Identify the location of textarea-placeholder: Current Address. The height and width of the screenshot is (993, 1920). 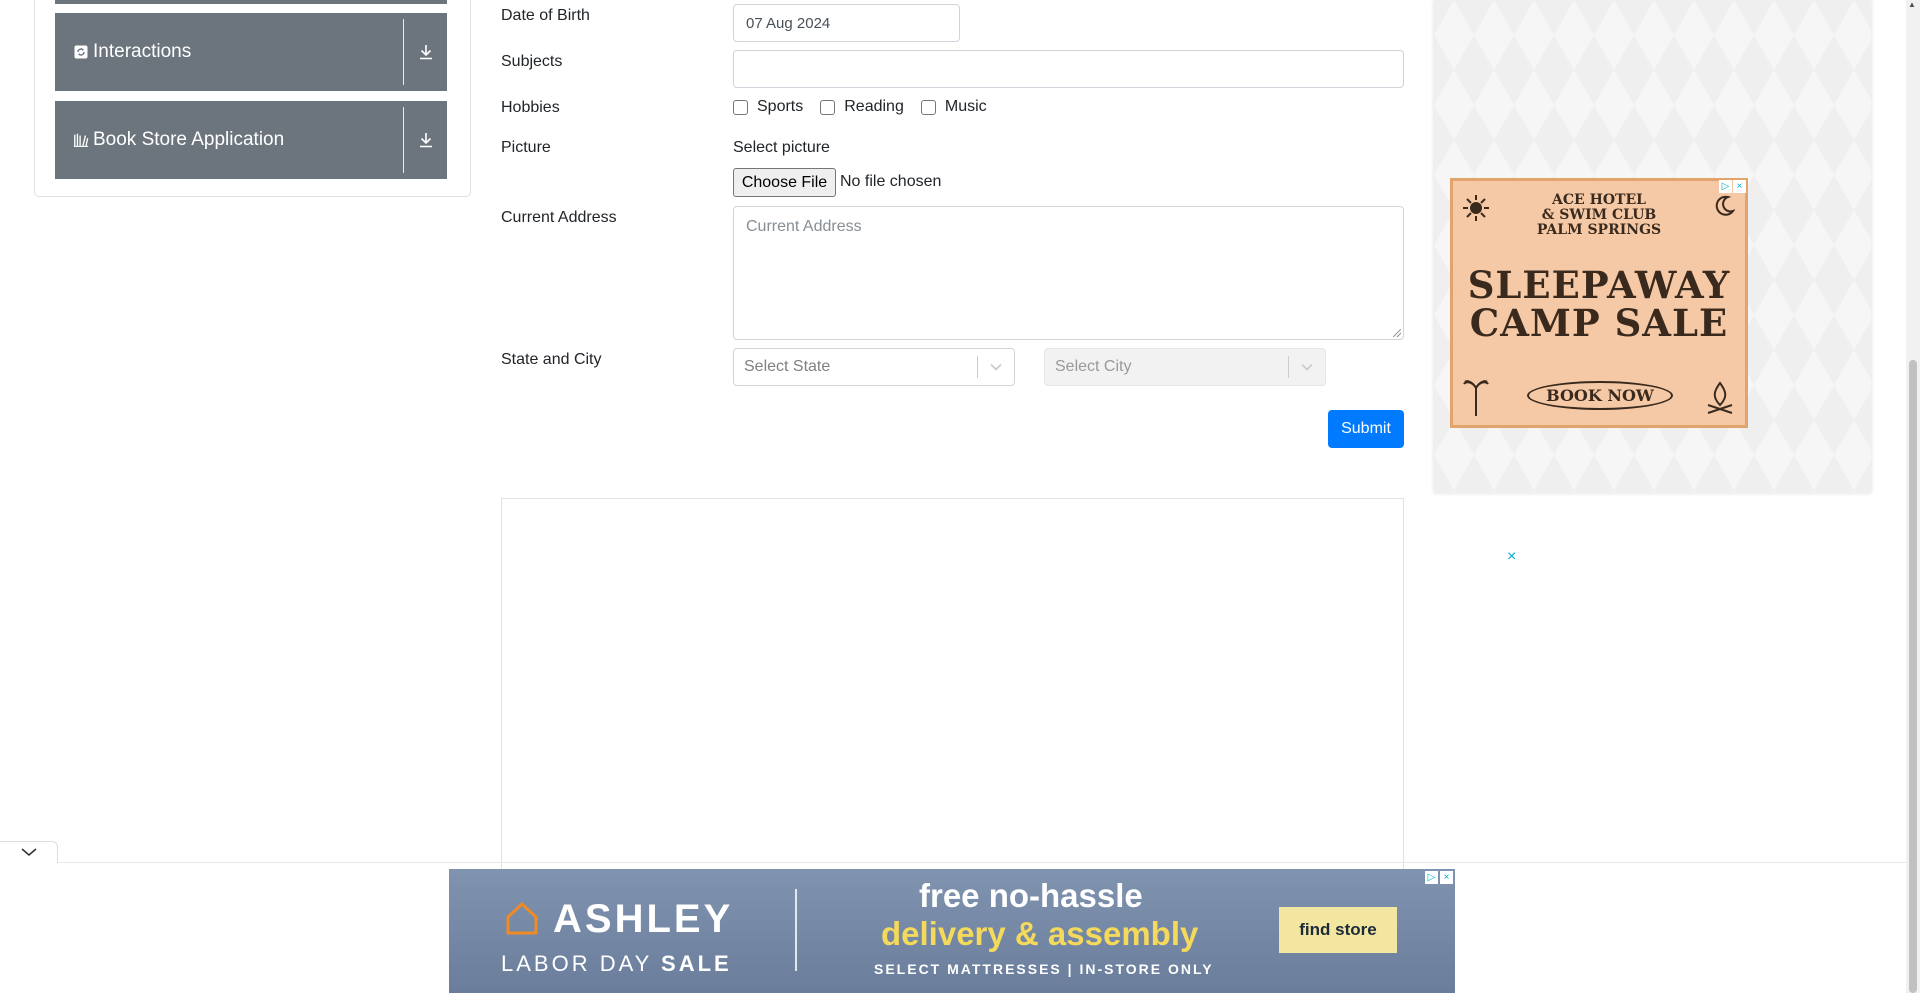
(804, 226).